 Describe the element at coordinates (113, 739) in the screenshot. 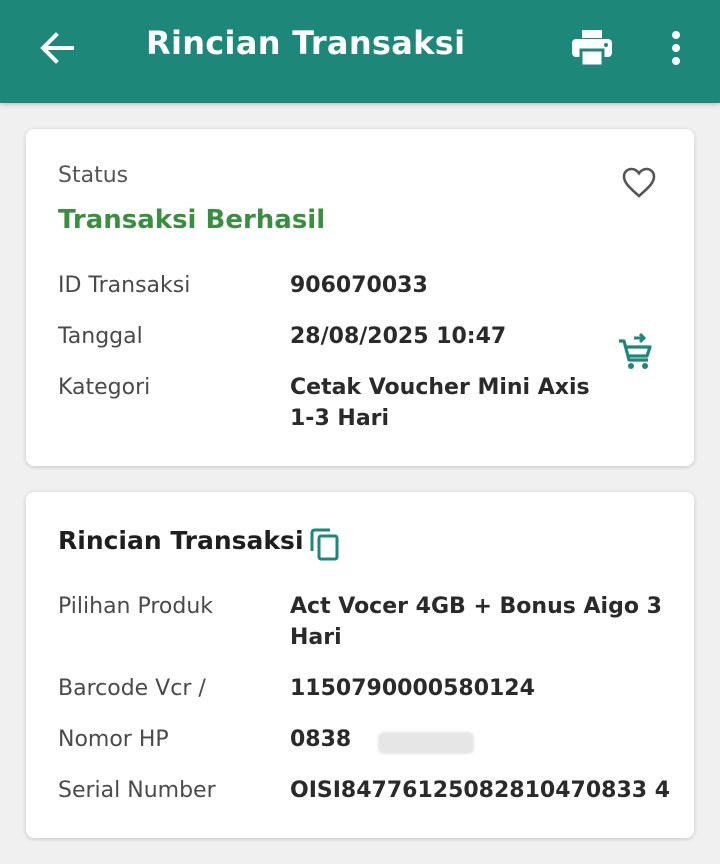

I see `nomor-hp-label: Nomor HP` at that location.